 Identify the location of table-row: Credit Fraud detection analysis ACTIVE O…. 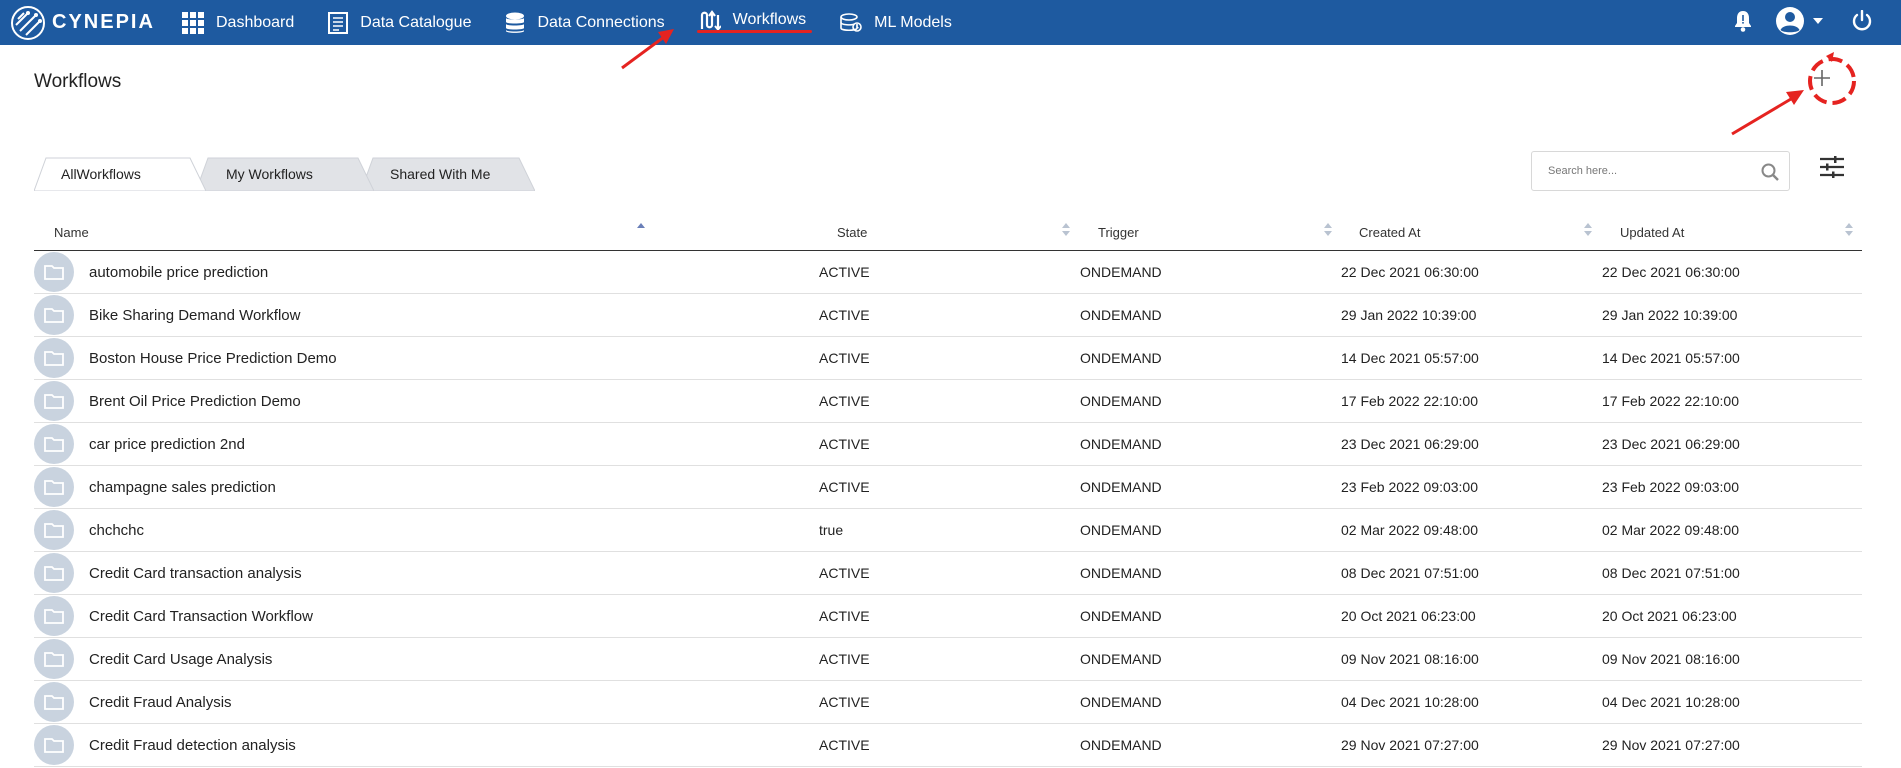
(948, 745).